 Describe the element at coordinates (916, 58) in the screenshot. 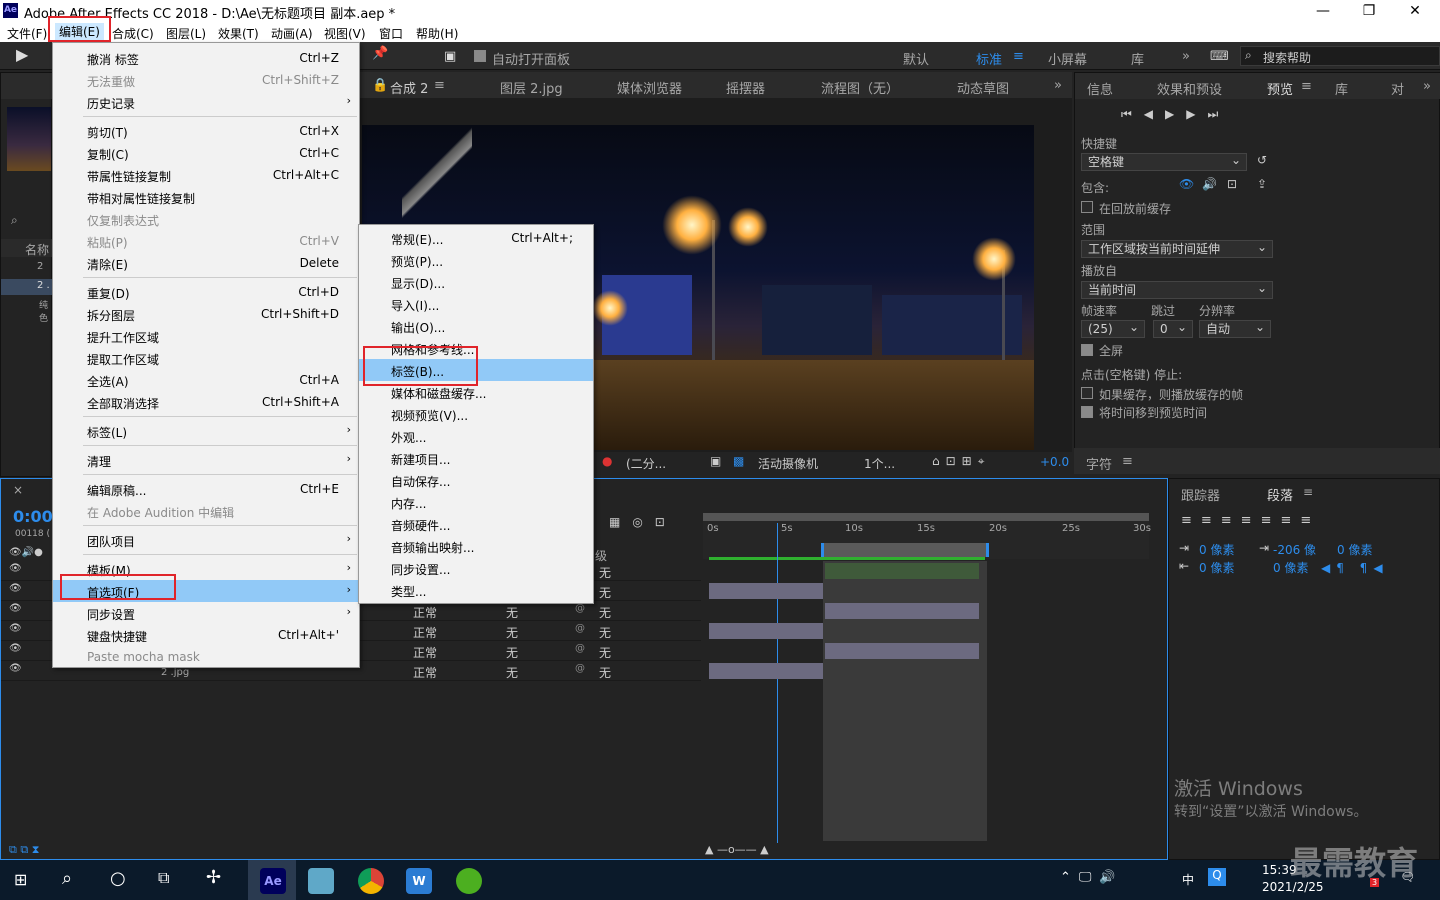

I see `workspace-default: 默认` at that location.